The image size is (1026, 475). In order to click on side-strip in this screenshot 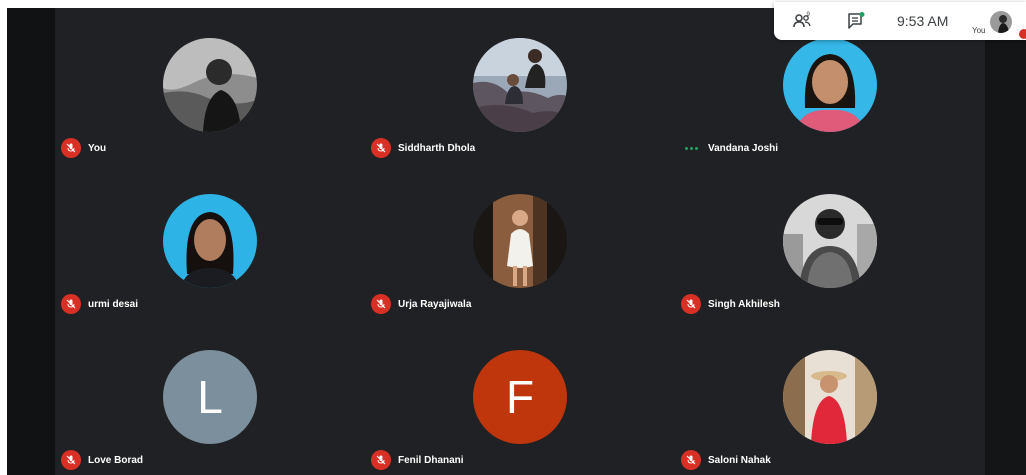, I will do `click(1005, 241)`.